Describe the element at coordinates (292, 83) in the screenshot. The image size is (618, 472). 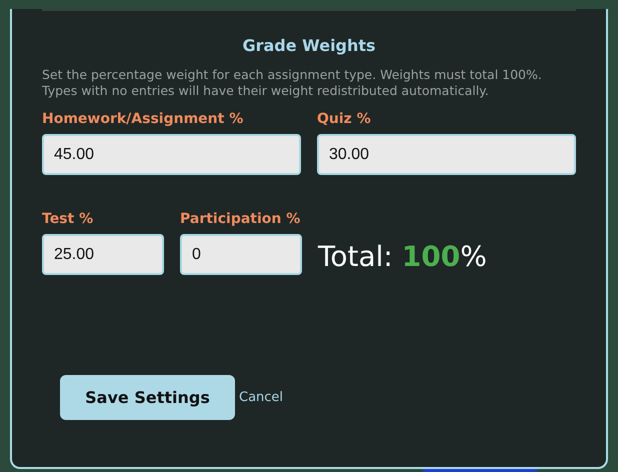
I see `section-description: Set the percentage weight for each assignment type. Weights must total 100%. Types with no entries will have their weight redistributed automatically.` at that location.